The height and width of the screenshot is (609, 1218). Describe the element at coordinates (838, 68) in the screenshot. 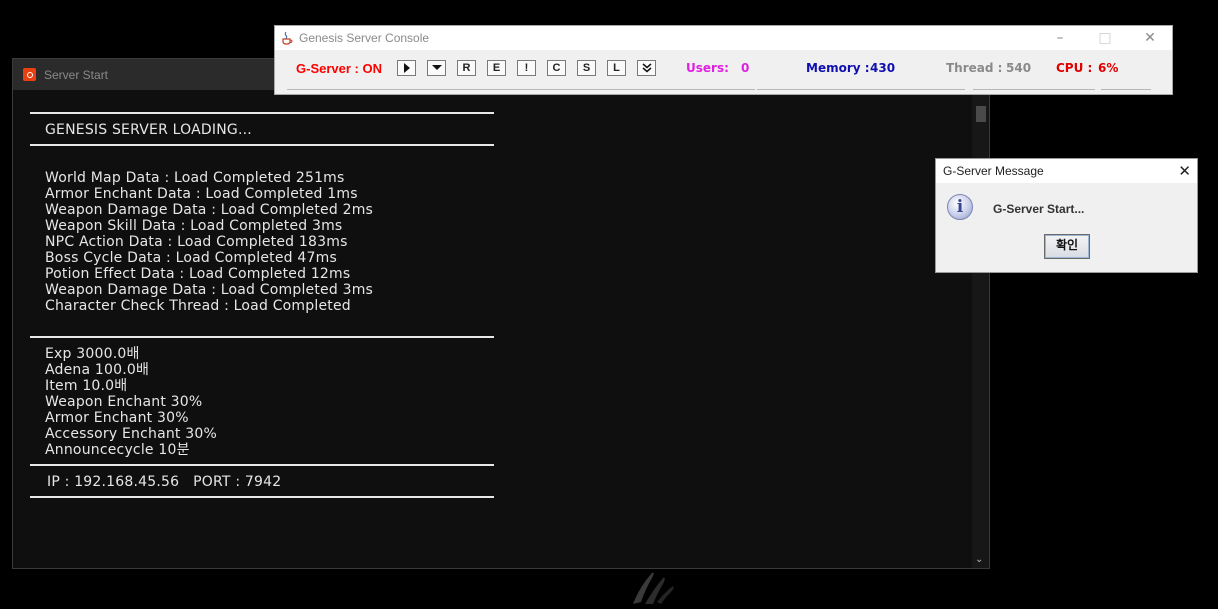

I see `memory-label: Memory :` at that location.